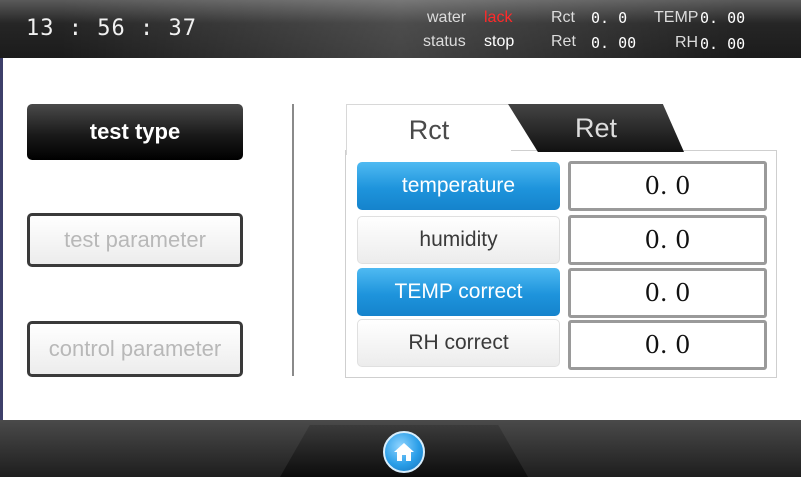 The width and height of the screenshot is (801, 477). What do you see at coordinates (563, 17) in the screenshot?
I see `rct-readout-label: Rct` at bounding box center [563, 17].